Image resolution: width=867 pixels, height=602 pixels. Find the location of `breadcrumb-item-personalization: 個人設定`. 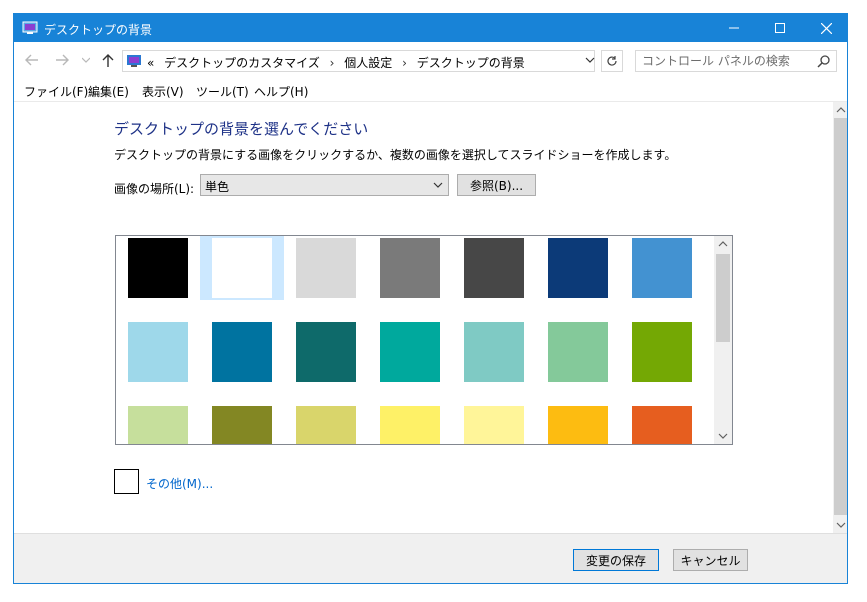

breadcrumb-item-personalization: 個人設定 is located at coordinates (368, 63).